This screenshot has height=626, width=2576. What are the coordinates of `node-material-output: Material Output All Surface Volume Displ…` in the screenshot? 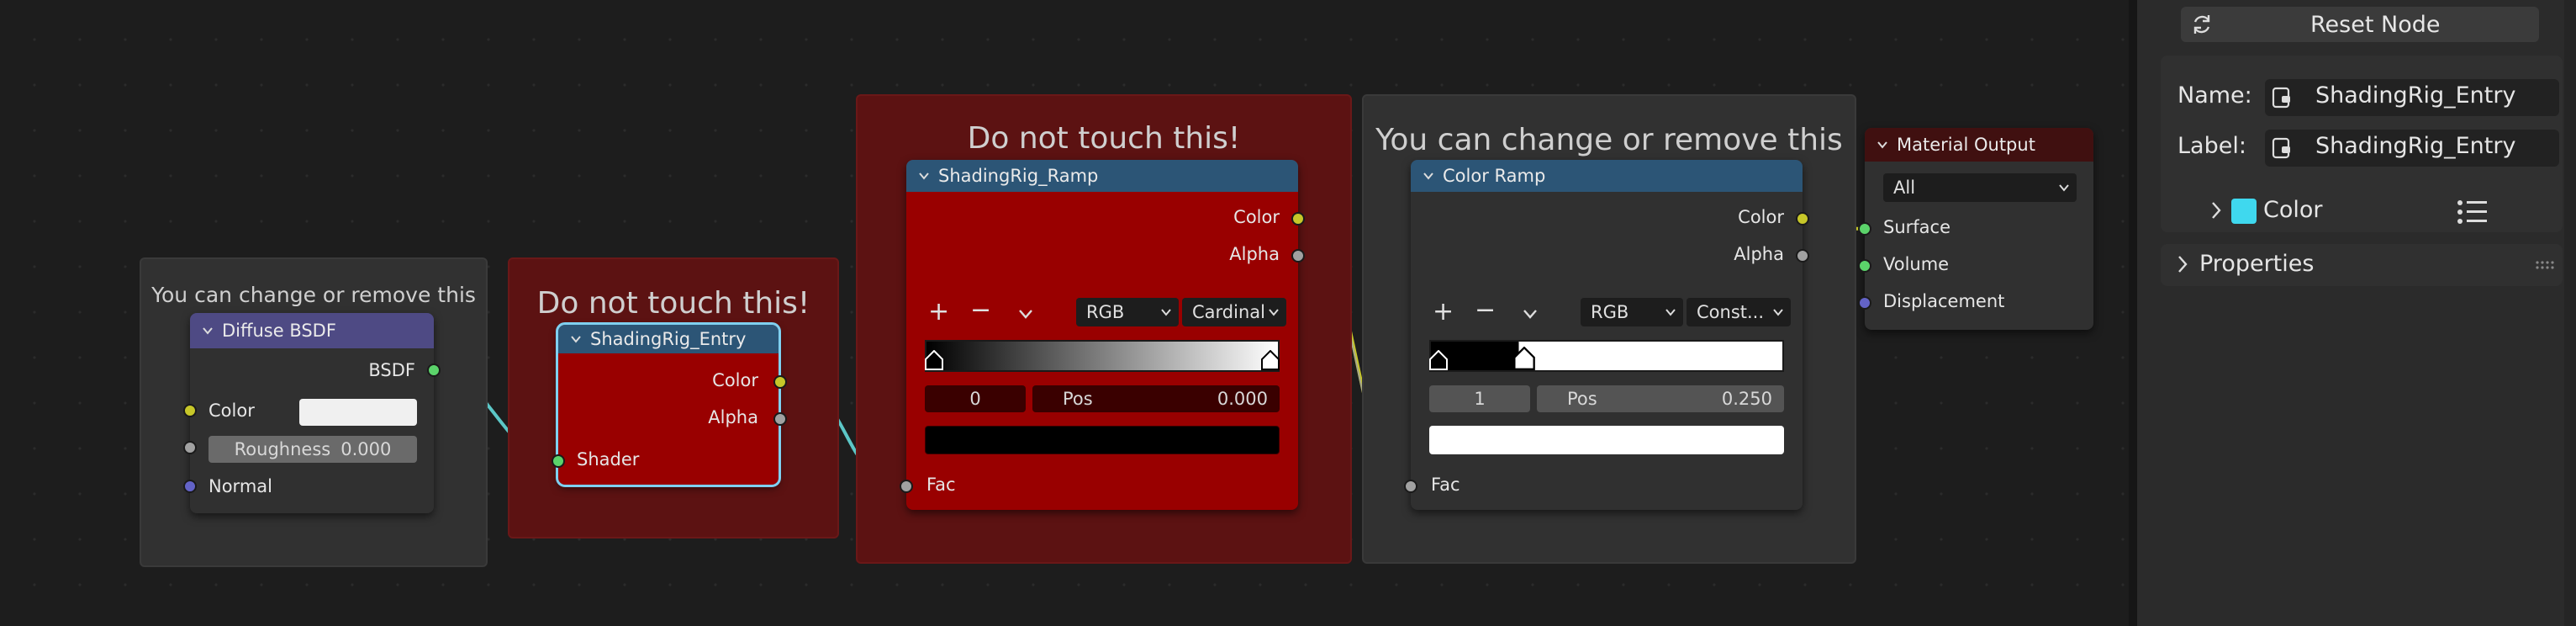 It's located at (1975, 229).